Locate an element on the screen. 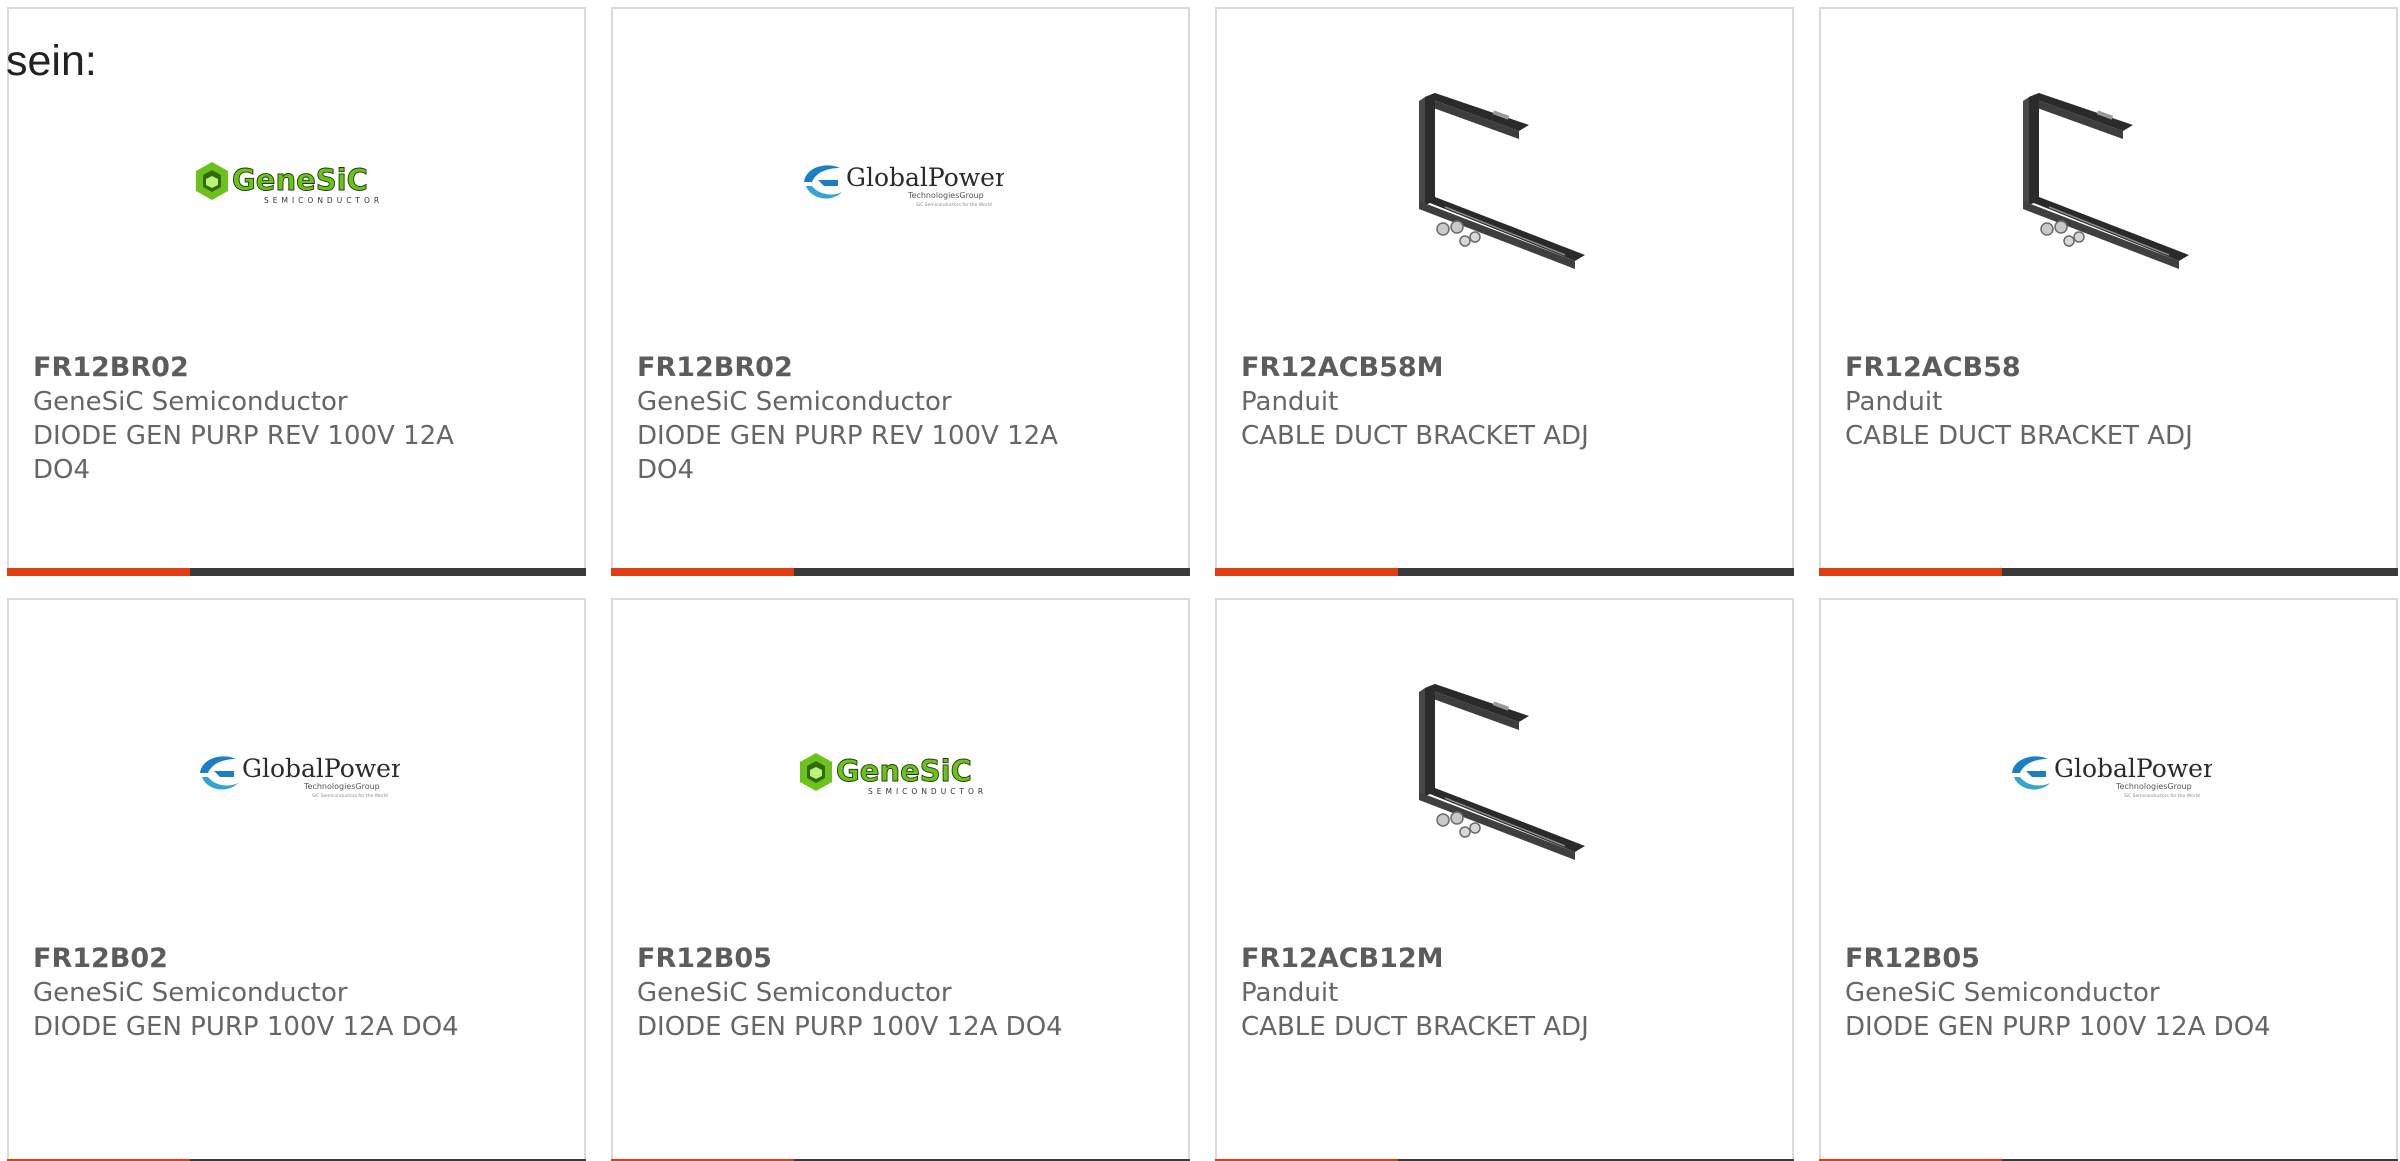 This screenshot has width=2400, height=1161. product-info: FR12ACB58 Panduit CABLE DUCT BRACKET ADJ is located at coordinates (2065, 402).